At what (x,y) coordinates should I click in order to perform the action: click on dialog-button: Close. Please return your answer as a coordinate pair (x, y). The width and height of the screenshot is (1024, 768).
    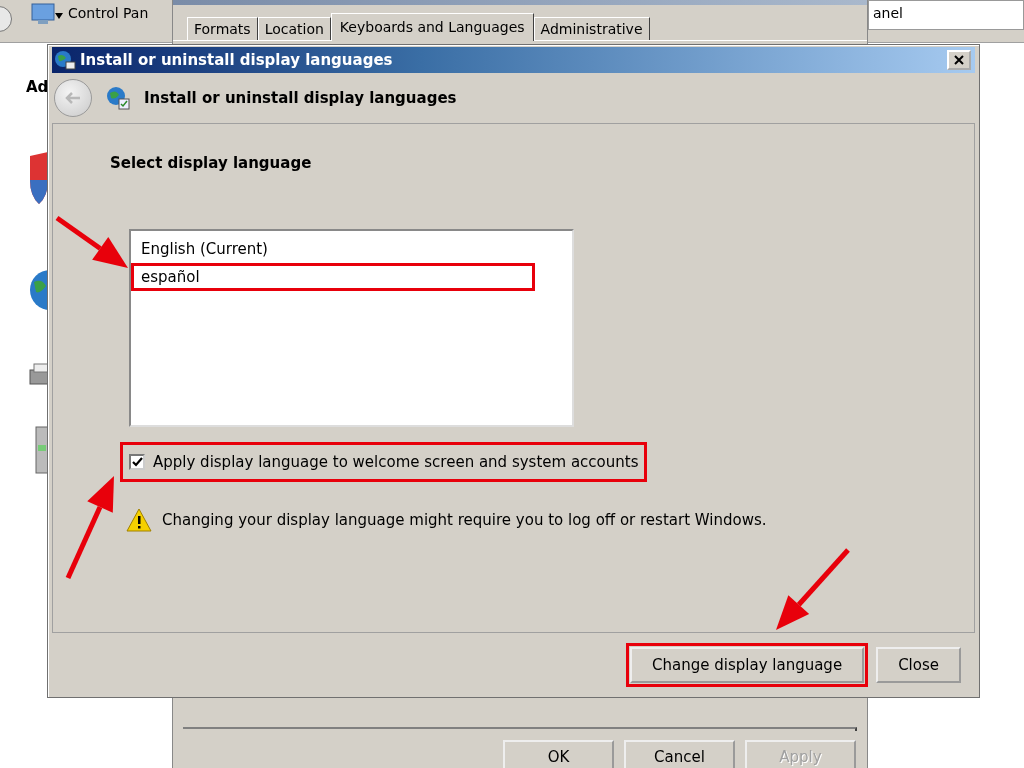
    Looking at the image, I should click on (918, 665).